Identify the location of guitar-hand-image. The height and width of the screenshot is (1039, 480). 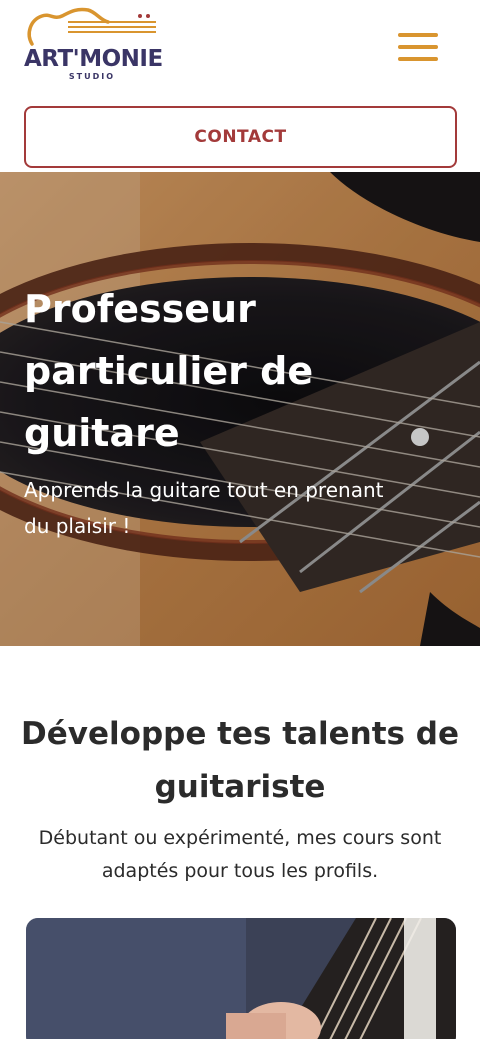
(241, 978).